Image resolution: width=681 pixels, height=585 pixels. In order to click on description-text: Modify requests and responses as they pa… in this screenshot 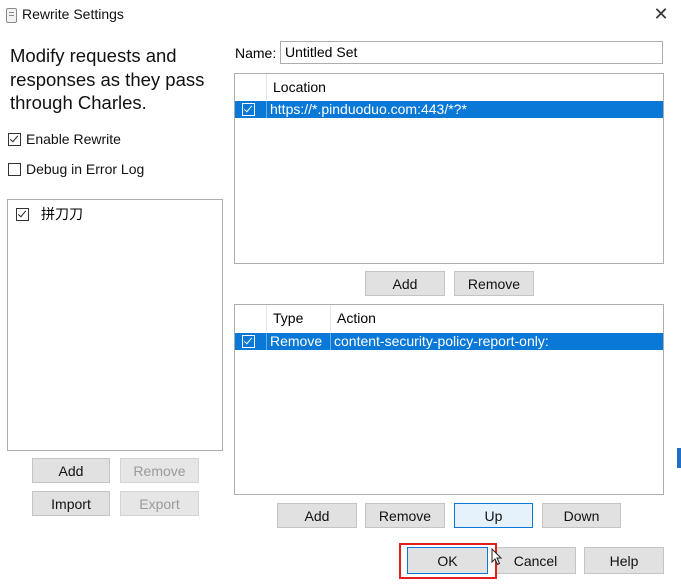, I will do `click(107, 79)`.